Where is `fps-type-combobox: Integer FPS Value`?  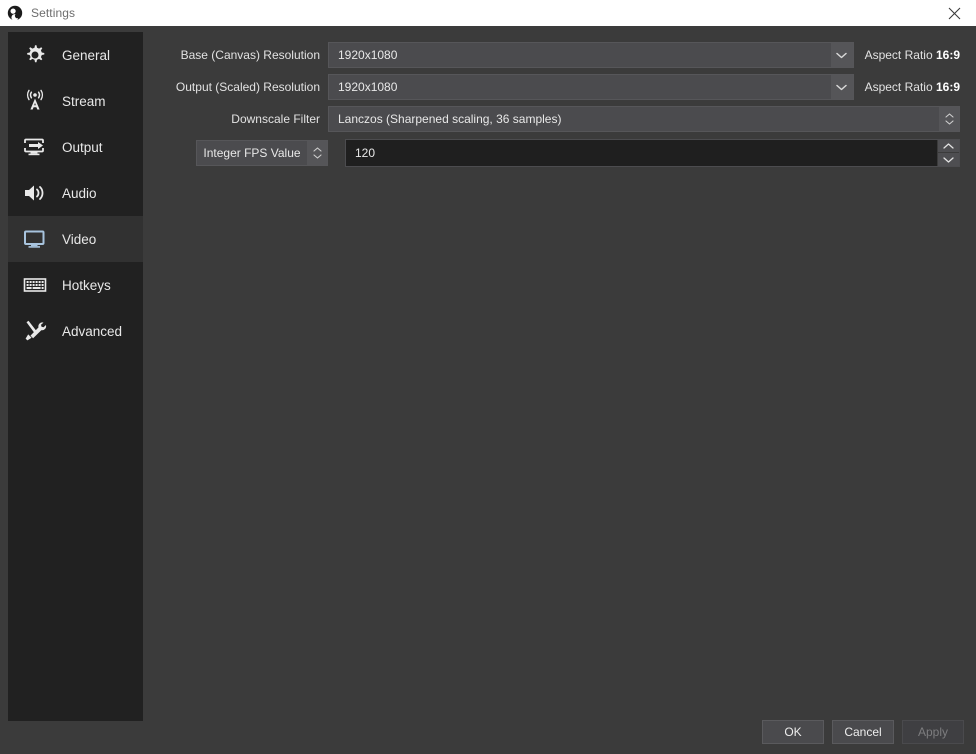 fps-type-combobox: Integer FPS Value is located at coordinates (262, 153).